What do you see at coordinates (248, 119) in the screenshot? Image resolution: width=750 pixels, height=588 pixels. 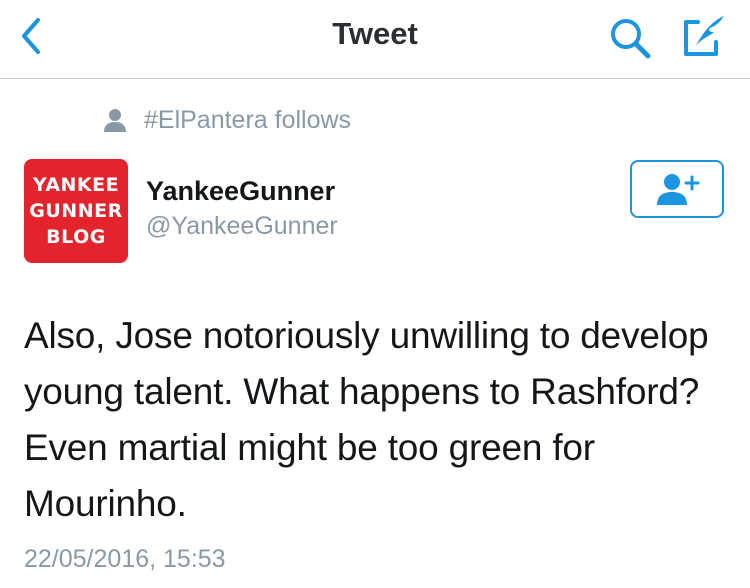 I see `social-context-text: #ElPantera follows` at bounding box center [248, 119].